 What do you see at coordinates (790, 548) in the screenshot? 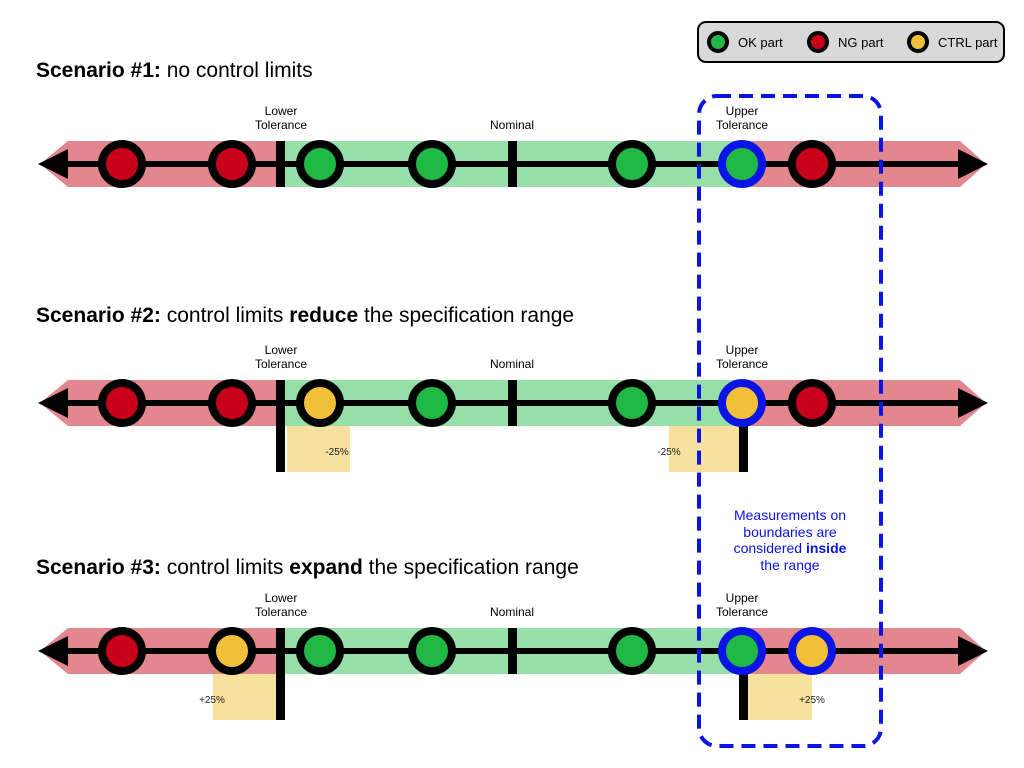
I see `note-line: considered inside` at bounding box center [790, 548].